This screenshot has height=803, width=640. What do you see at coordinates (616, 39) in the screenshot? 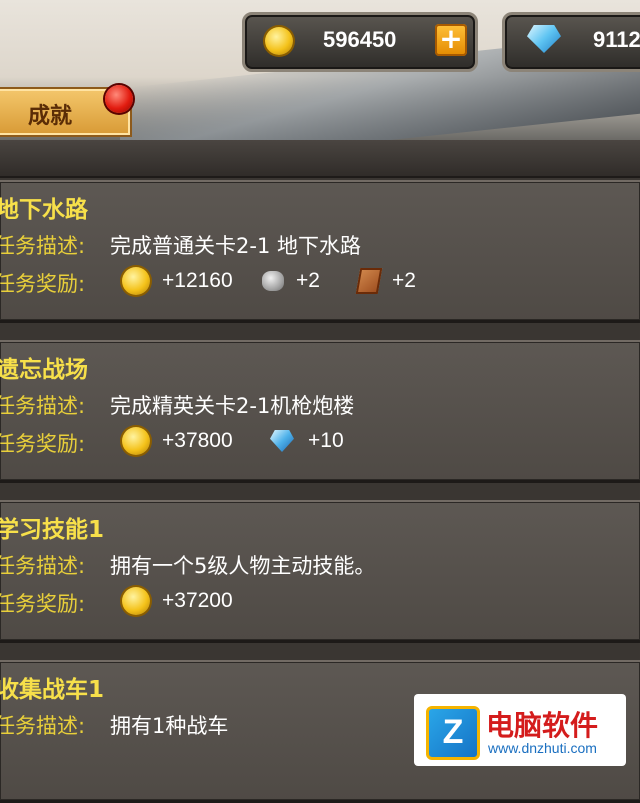
I see `gem-amount: 91125` at bounding box center [616, 39].